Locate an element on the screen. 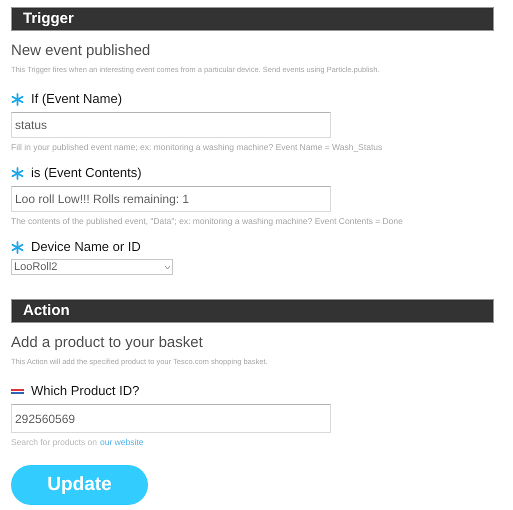  input-field: 292560569 is located at coordinates (171, 418).